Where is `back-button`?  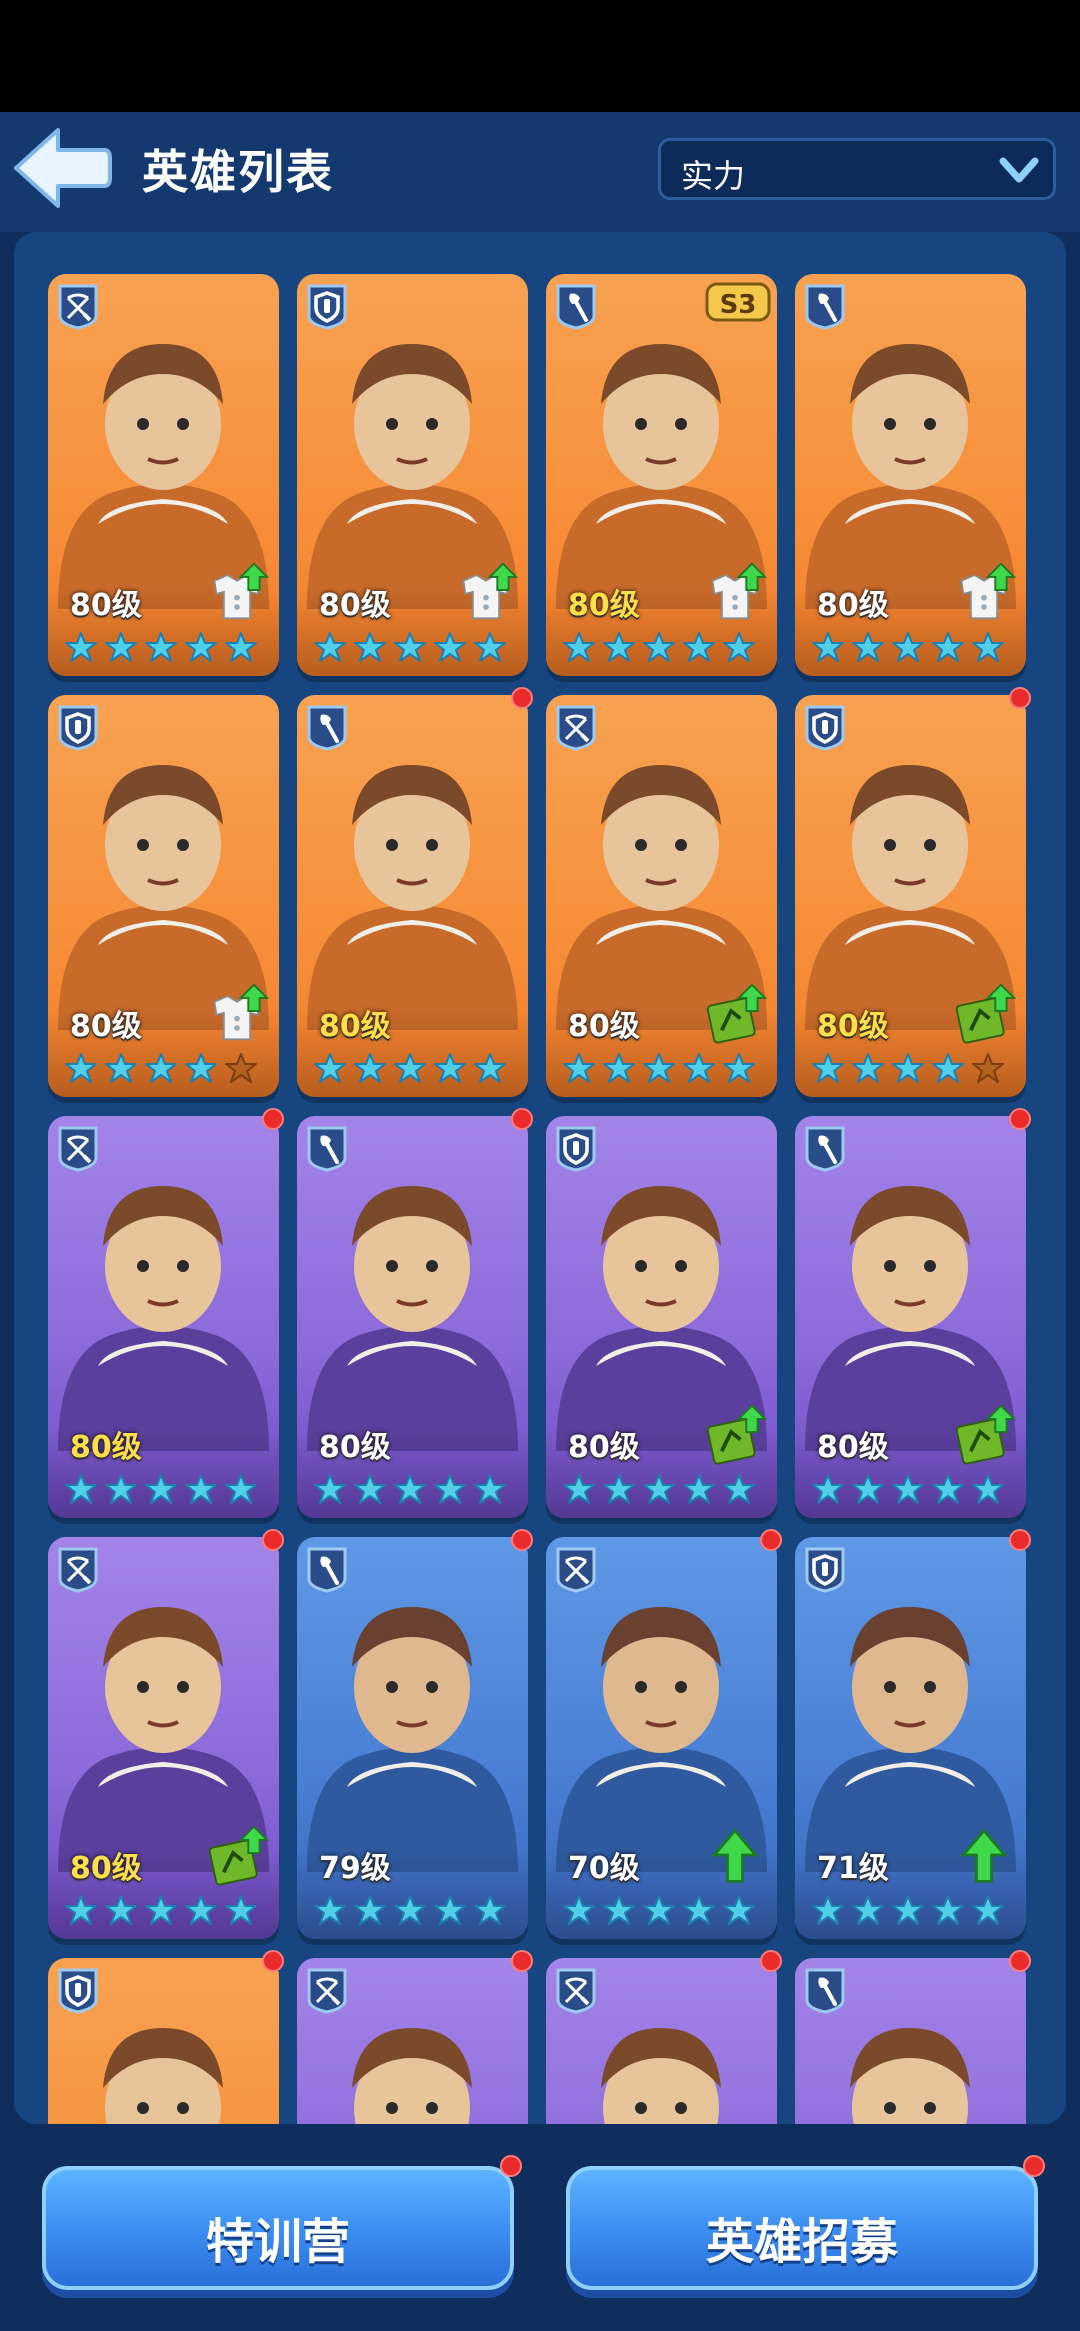 back-button is located at coordinates (62, 168).